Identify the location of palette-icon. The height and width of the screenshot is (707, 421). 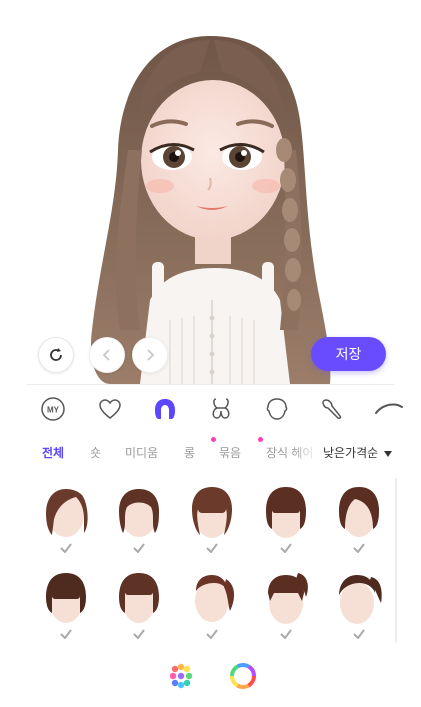
(181, 676).